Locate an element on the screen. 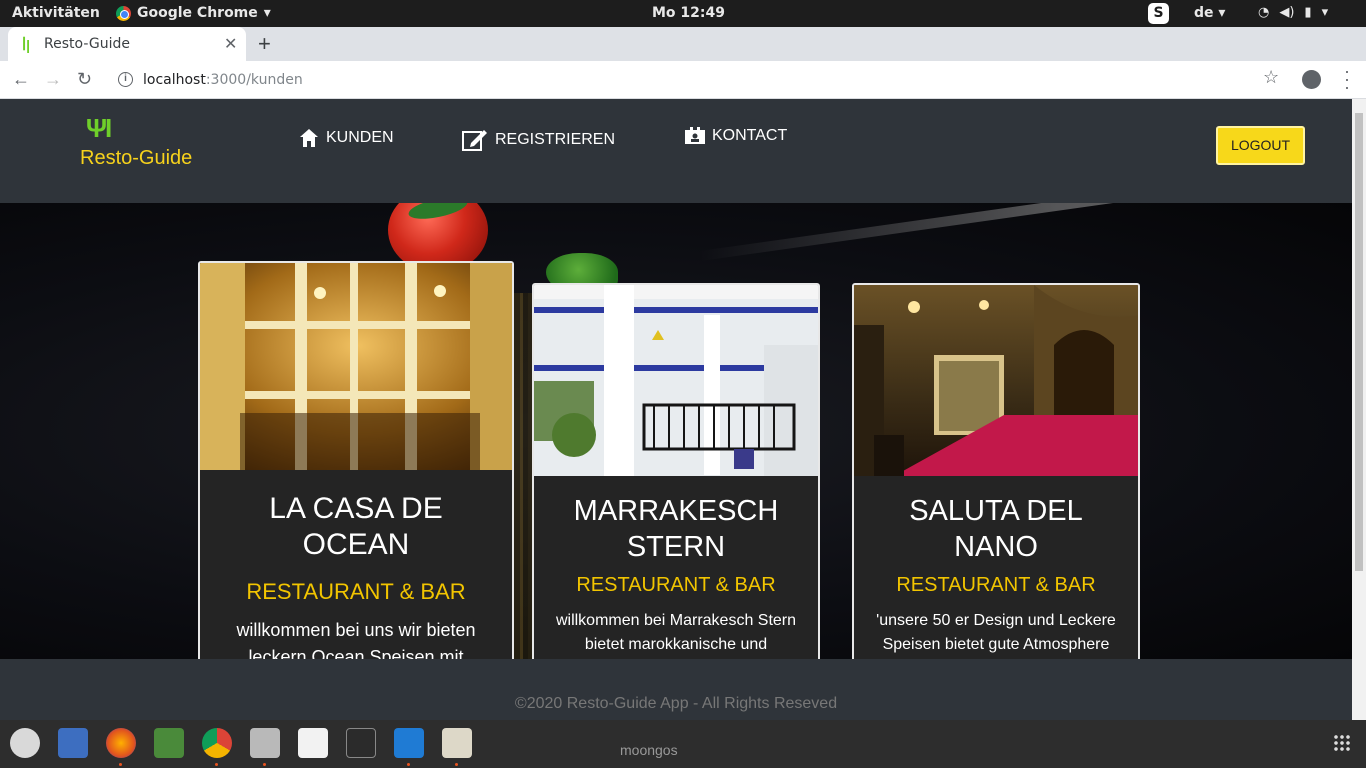  dock-label: moongos is located at coordinates (649, 750).